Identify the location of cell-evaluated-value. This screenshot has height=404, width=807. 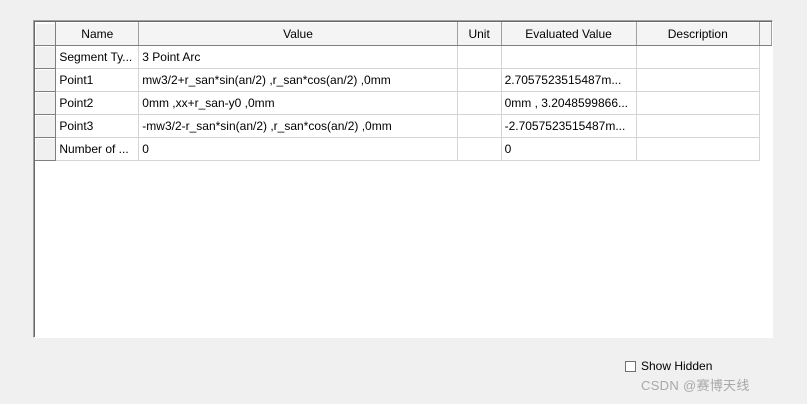
(569, 57).